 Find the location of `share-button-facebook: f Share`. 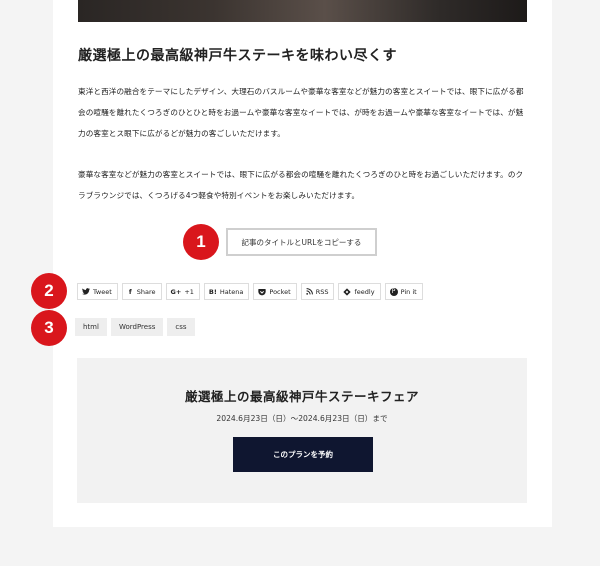

share-button-facebook: f Share is located at coordinates (141, 291).